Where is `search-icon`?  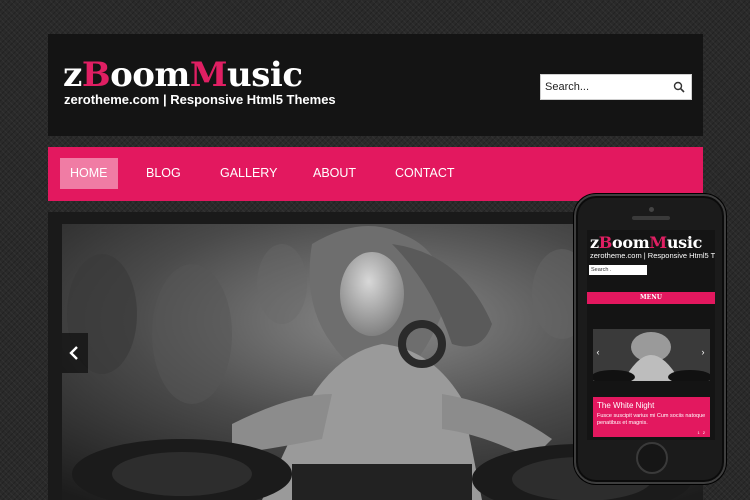 search-icon is located at coordinates (679, 87).